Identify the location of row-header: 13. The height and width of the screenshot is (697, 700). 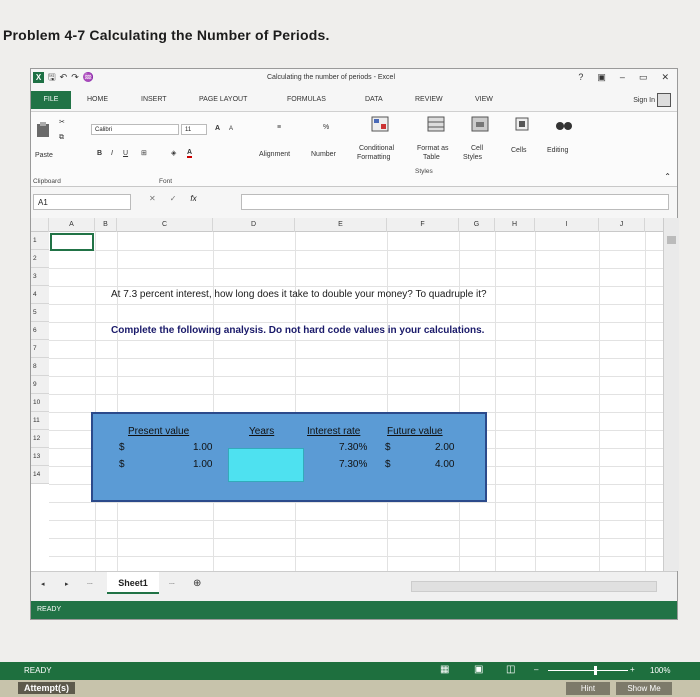
(40, 457).